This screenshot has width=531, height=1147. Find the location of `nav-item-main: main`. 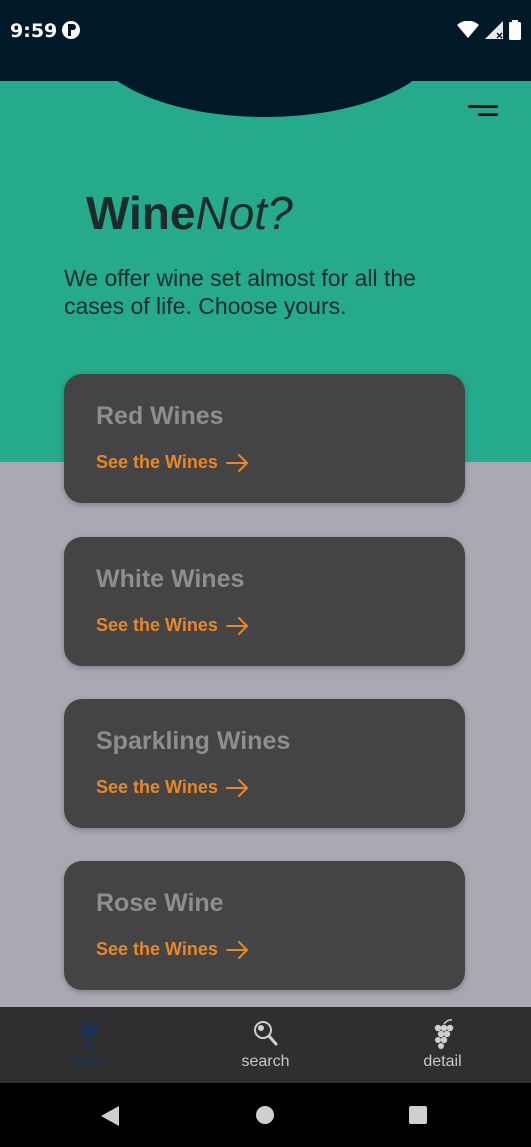

nav-item-main: main is located at coordinates (88, 1045).